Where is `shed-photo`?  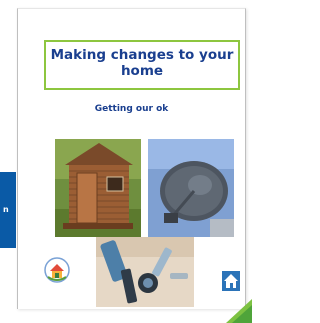 shed-photo is located at coordinates (98, 188).